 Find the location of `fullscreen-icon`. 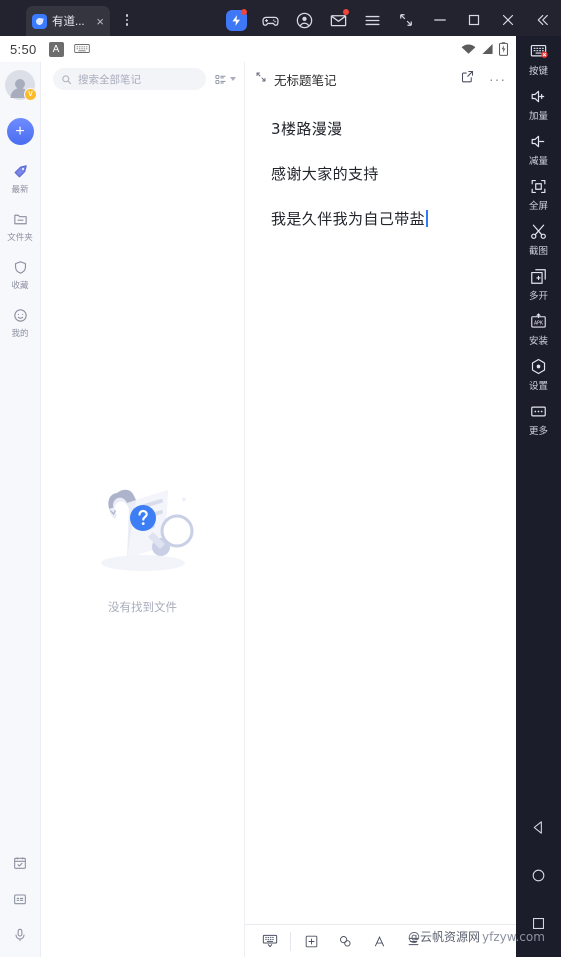

fullscreen-icon is located at coordinates (538, 186).